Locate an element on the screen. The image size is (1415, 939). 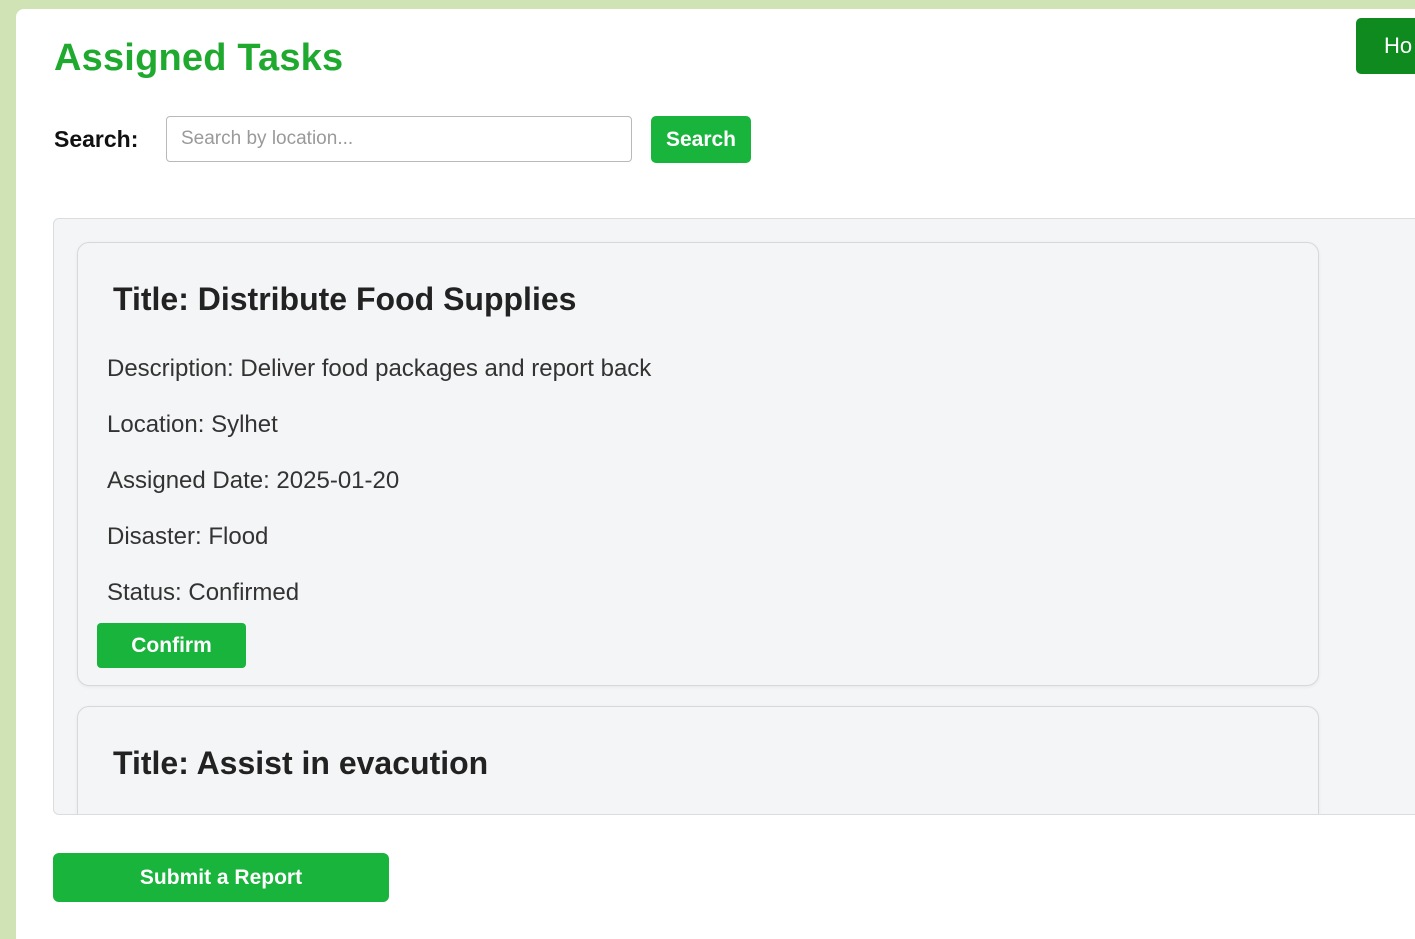
task-title: Title: Assist in evacution is located at coordinates (301, 763).